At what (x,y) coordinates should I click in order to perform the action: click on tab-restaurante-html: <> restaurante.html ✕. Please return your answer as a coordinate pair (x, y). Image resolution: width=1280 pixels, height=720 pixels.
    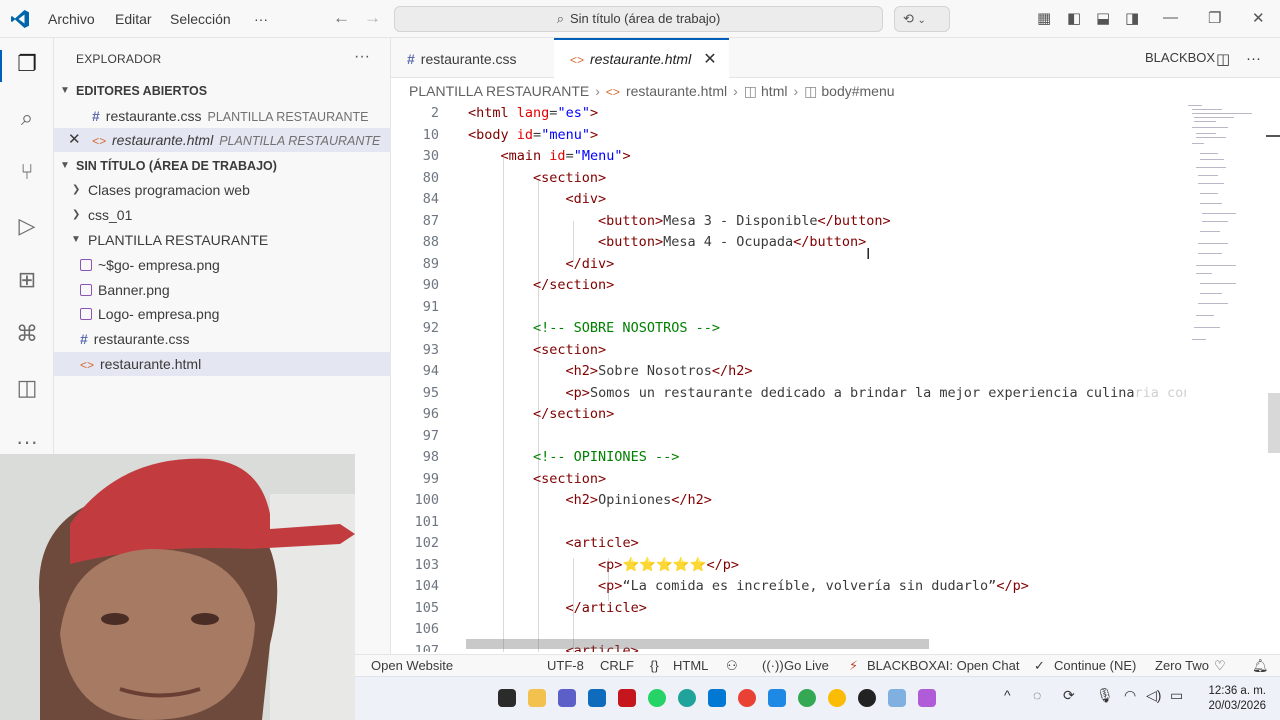
    Looking at the image, I should click on (641, 58).